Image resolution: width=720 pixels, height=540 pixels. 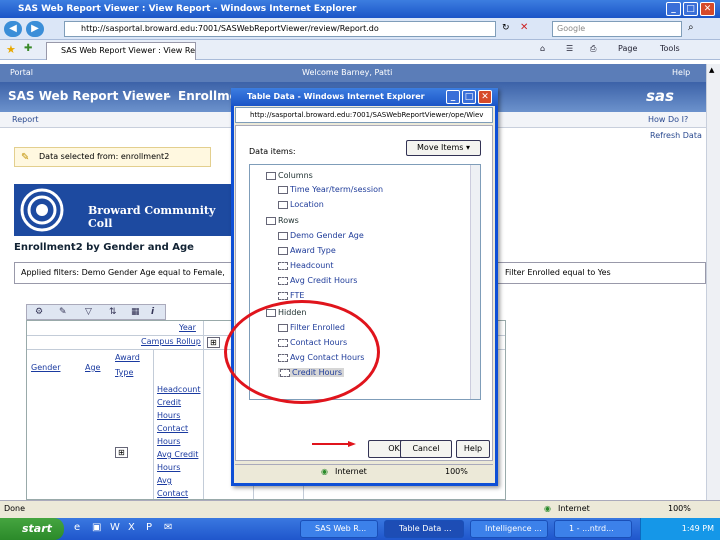 I want to click on measure-contact: Contact, so click(x=172, y=428).